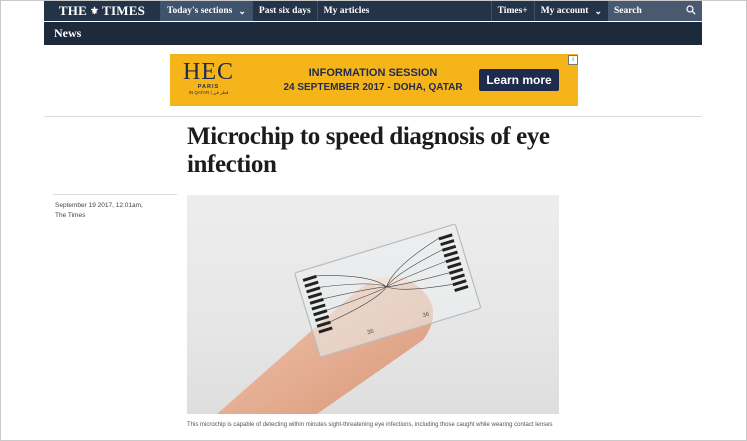 Image resolution: width=747 pixels, height=441 pixels. I want to click on meta-divider, so click(115, 194).